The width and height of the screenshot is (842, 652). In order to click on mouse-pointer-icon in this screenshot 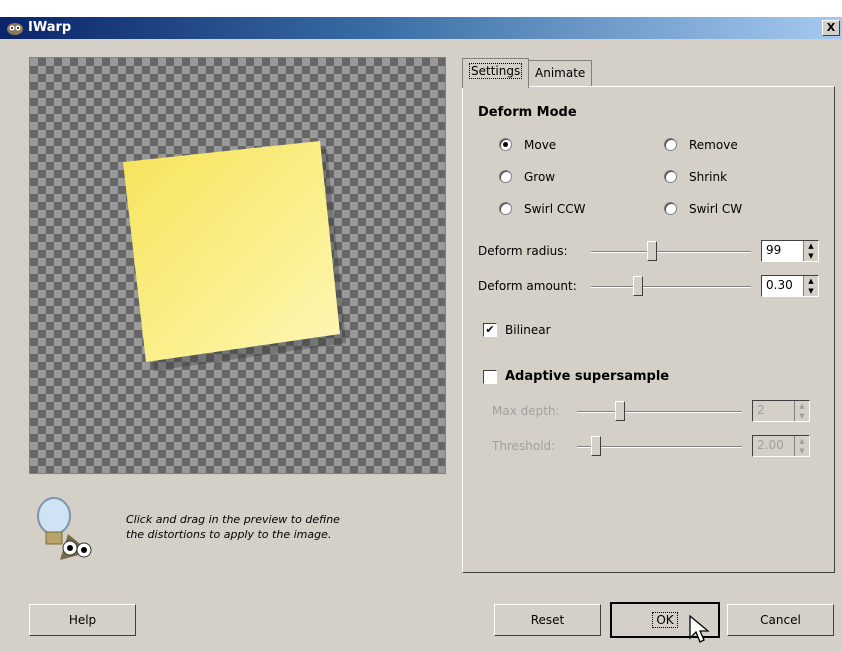, I will do `click(699, 628)`.